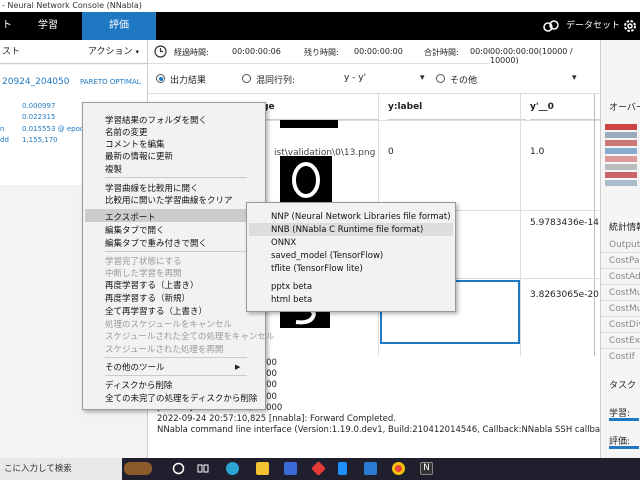 The width and height of the screenshot is (640, 480). I want to click on menu-item-open-edit-weighted: 編集タブで重み付きで開く, so click(156, 243).